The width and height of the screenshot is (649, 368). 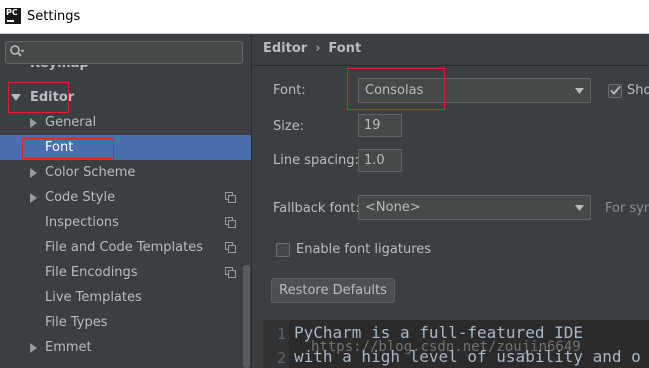 What do you see at coordinates (125, 72) in the screenshot?
I see `sidebar-item-keymap: Keymap` at bounding box center [125, 72].